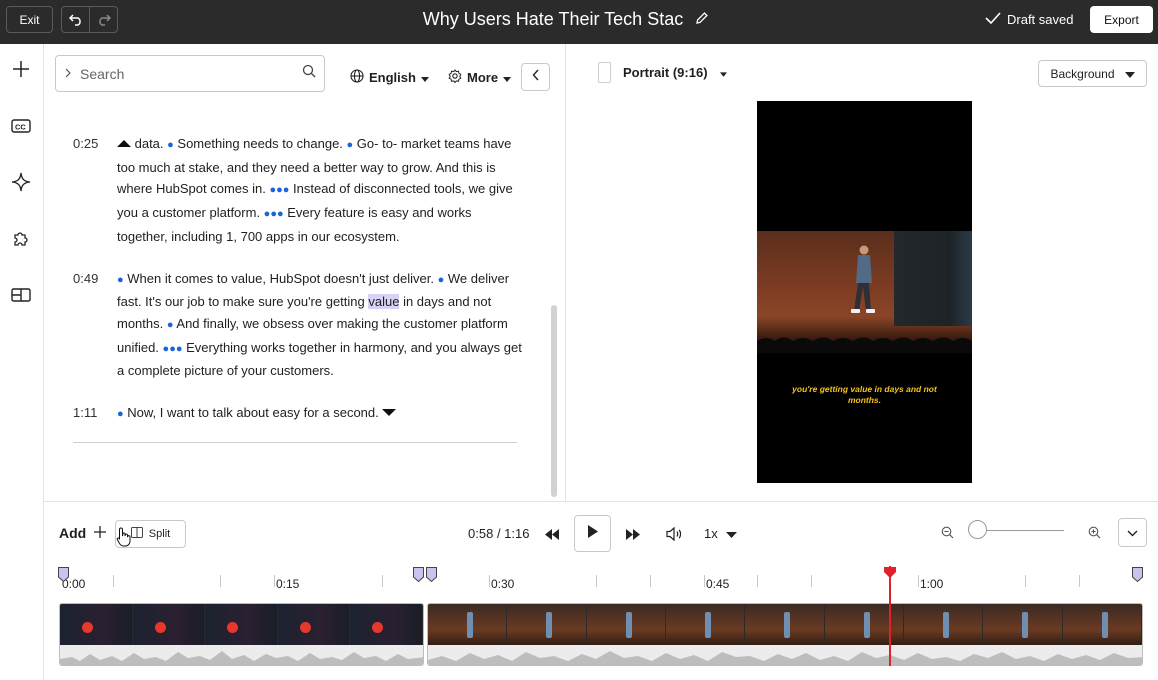 This screenshot has height=680, width=1158. Describe the element at coordinates (674, 534) in the screenshot. I see `volume-icon` at that location.